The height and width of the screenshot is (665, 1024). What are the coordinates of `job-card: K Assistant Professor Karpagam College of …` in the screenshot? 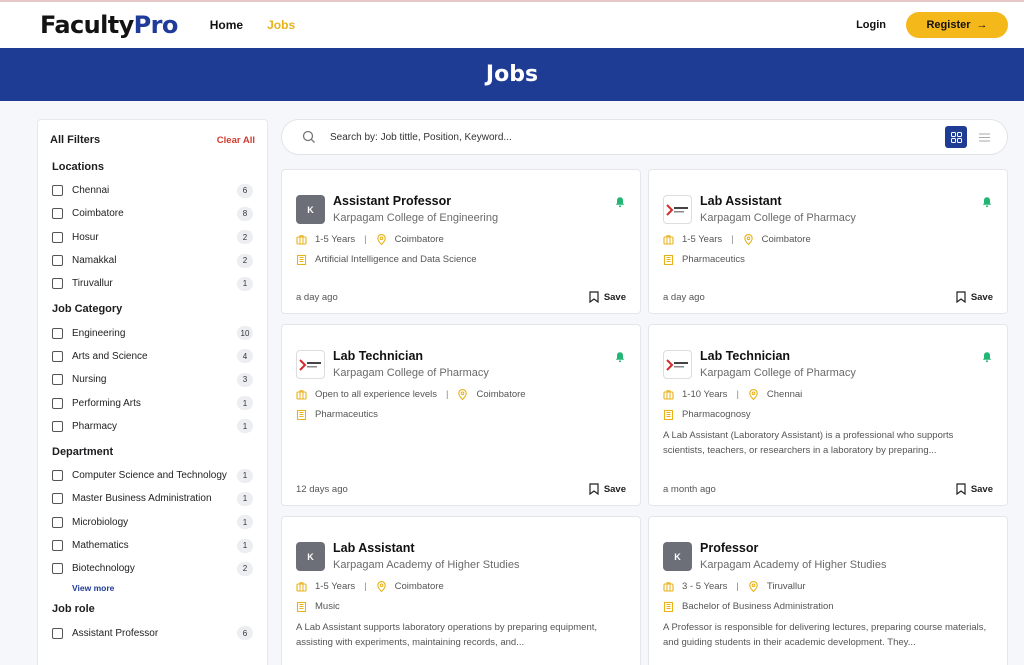 It's located at (461, 241).